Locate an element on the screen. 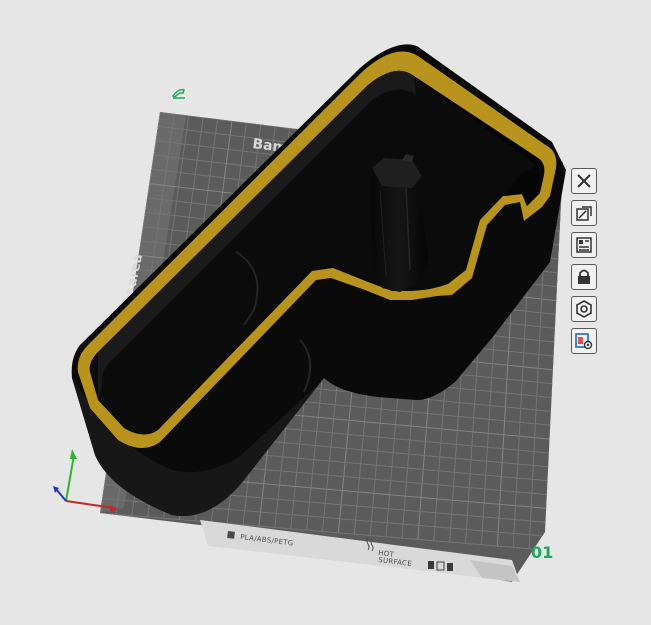 The height and width of the screenshot is (625, 651). model-post is located at coordinates (399, 223).